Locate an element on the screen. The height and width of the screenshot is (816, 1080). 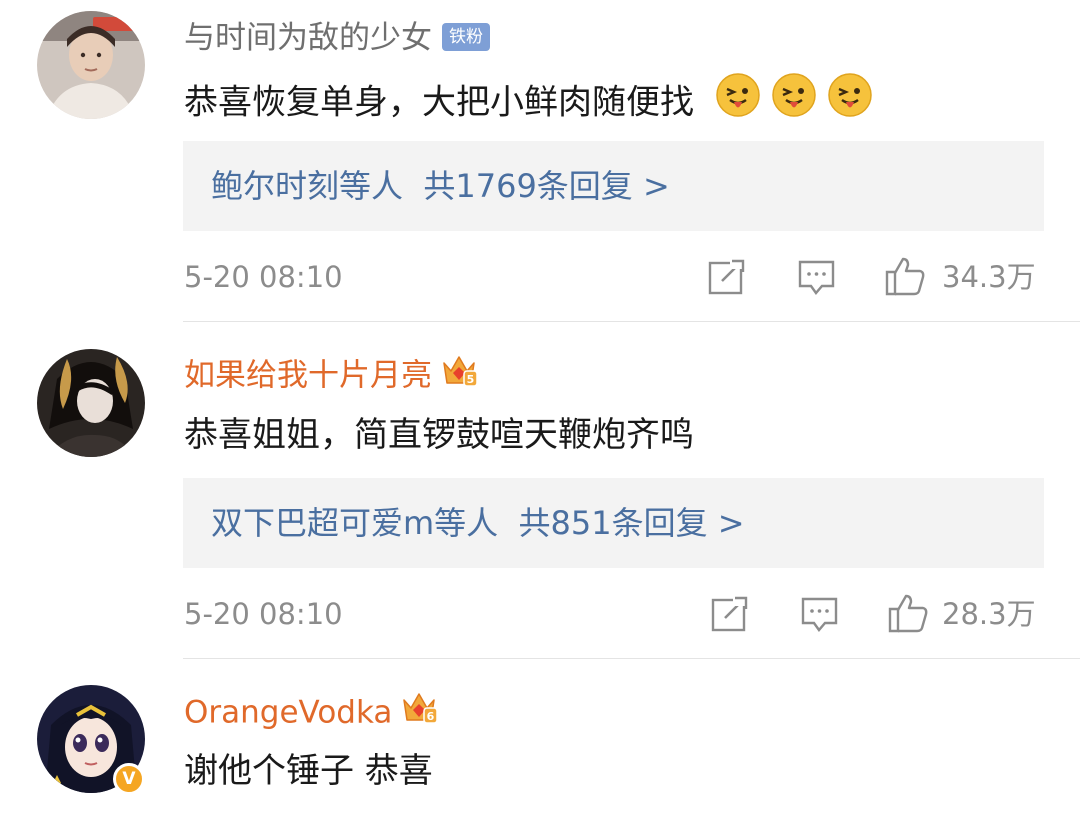
username-text: 与时间为敌的少女 is located at coordinates (308, 38).